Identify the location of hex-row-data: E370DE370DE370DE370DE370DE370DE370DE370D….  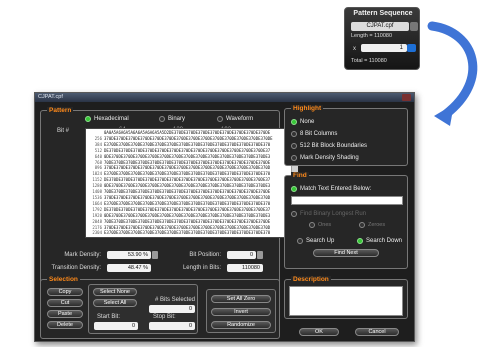
(187, 233).